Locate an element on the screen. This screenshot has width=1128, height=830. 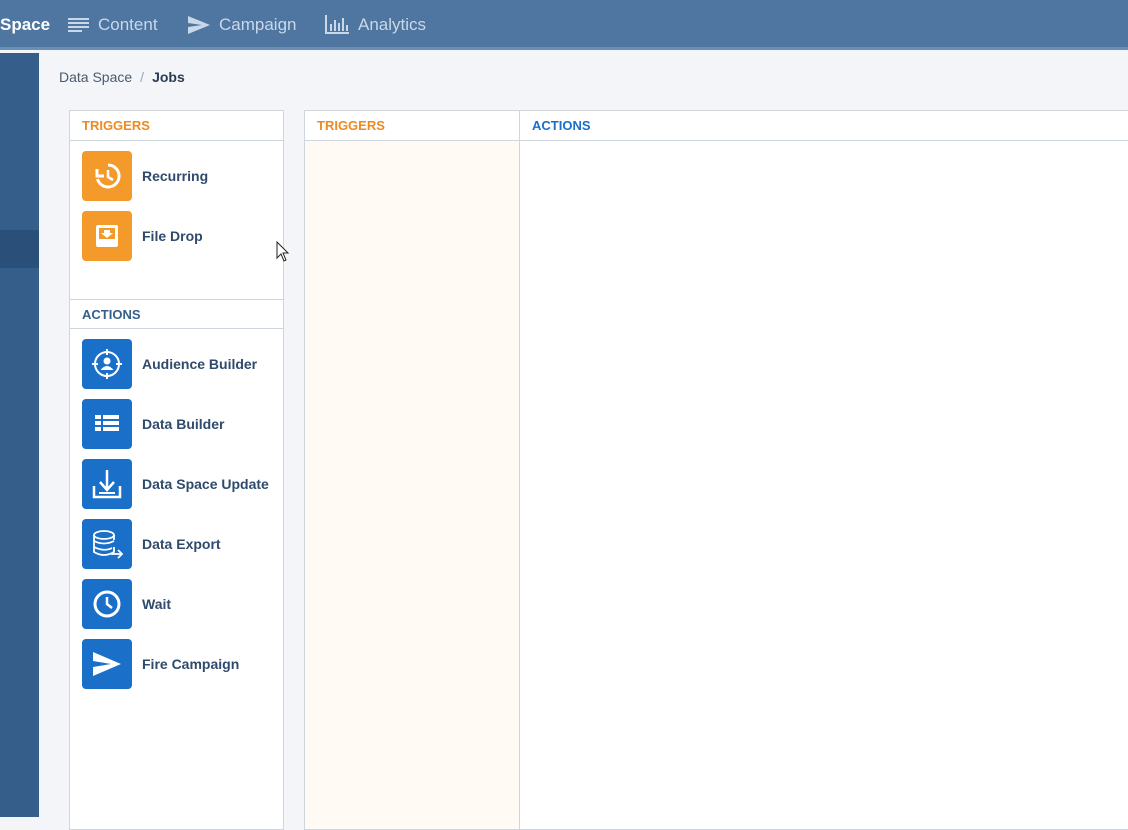
breadcrumb-current: Jobs is located at coordinates (168, 77).